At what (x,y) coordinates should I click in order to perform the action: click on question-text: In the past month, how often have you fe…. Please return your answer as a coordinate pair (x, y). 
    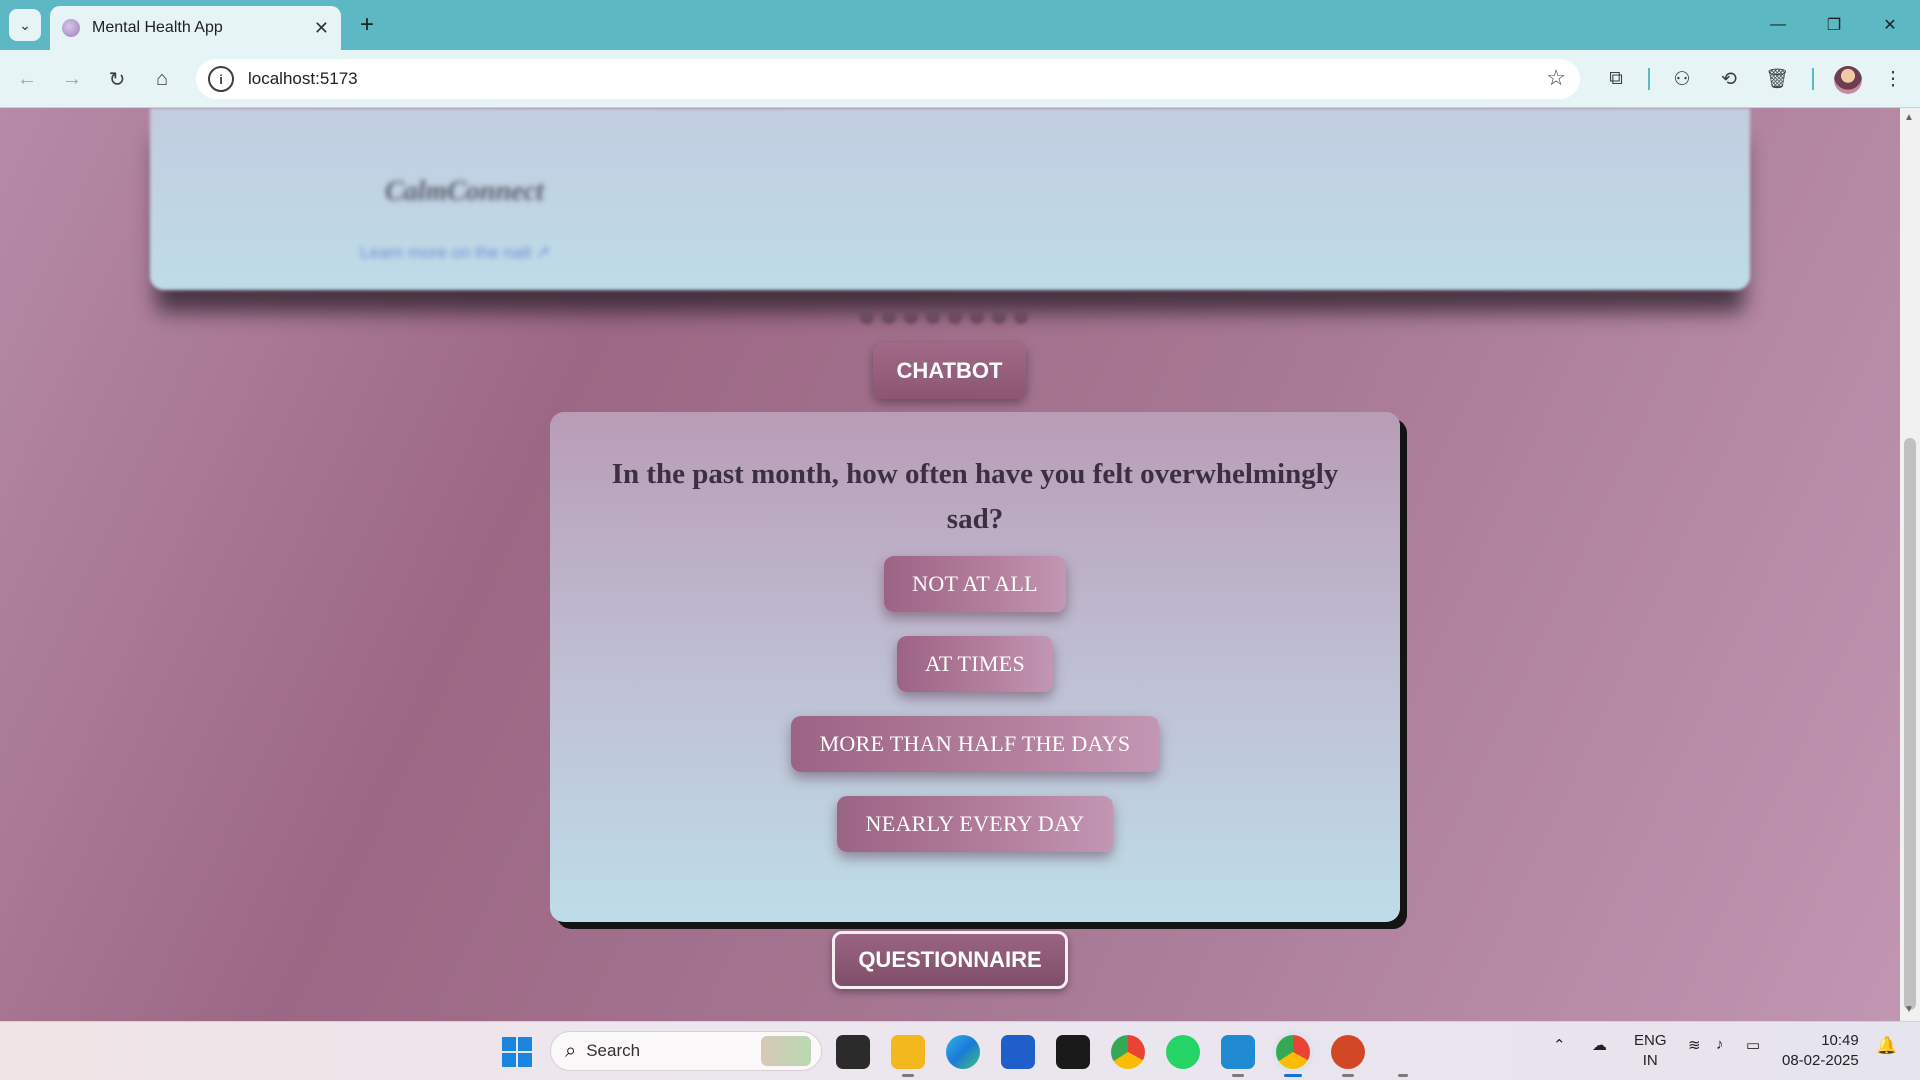
    Looking at the image, I should click on (975, 496).